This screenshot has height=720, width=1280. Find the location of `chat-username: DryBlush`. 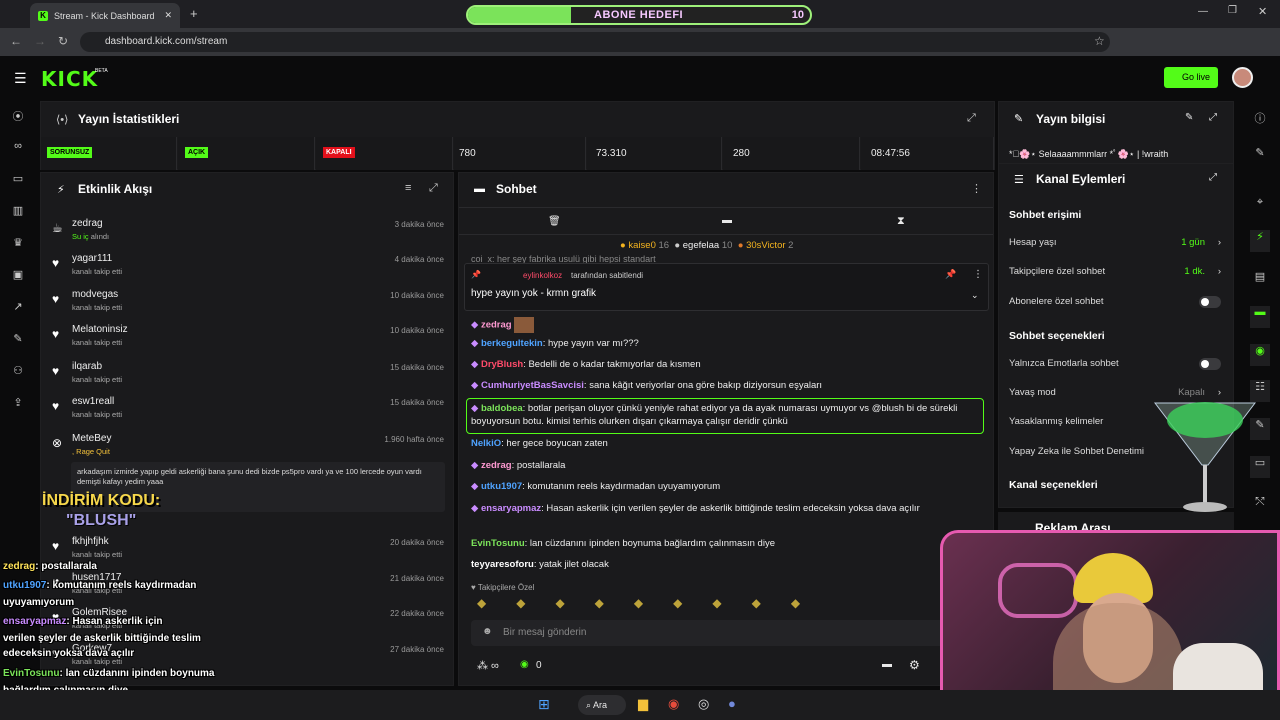

chat-username: DryBlush is located at coordinates (502, 364).